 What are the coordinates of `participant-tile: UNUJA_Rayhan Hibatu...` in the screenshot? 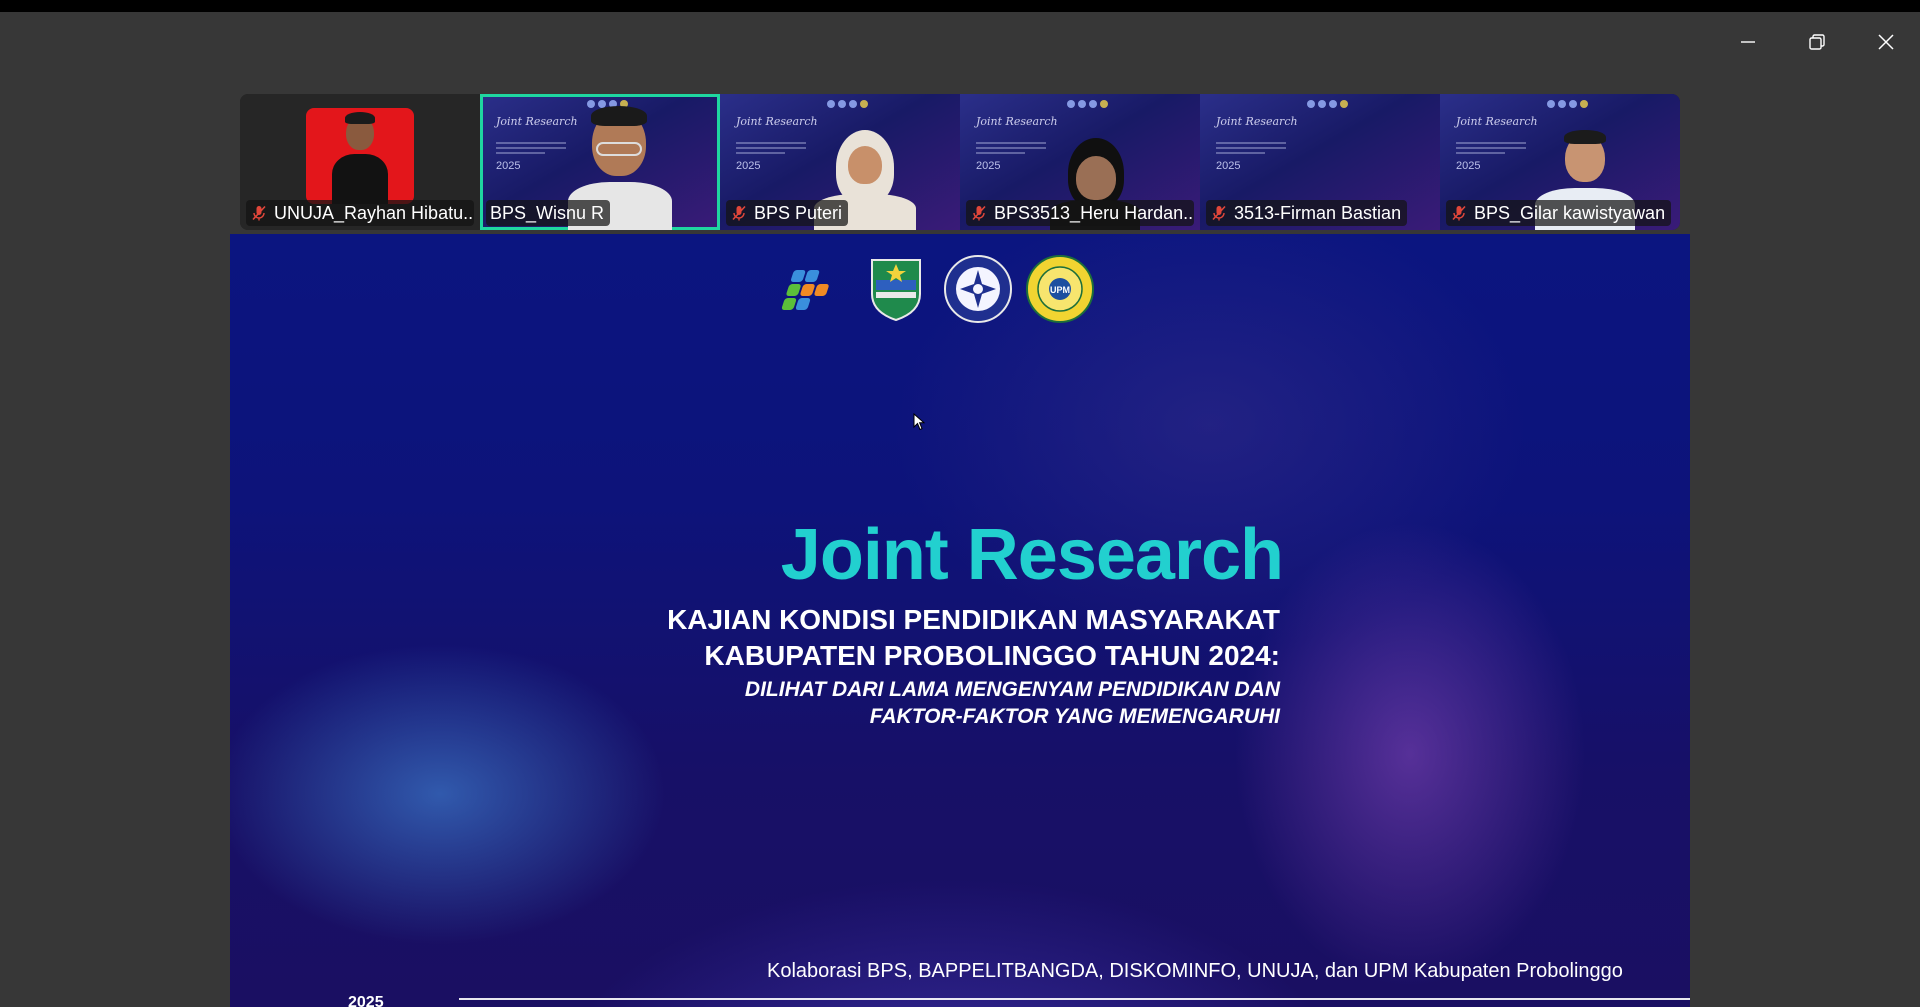 It's located at (360, 162).